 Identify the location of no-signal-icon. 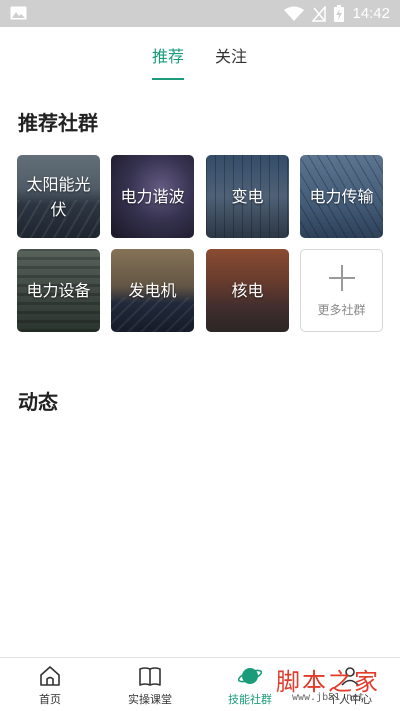
(319, 13).